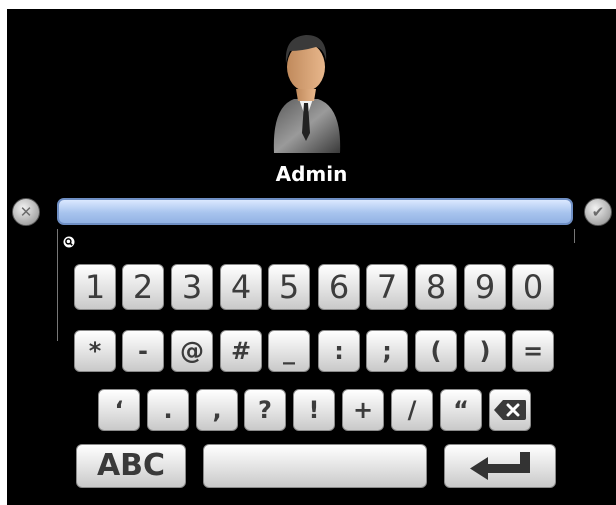 This screenshot has width=616, height=505. Describe the element at coordinates (533, 287) in the screenshot. I see `key-0: 0` at that location.